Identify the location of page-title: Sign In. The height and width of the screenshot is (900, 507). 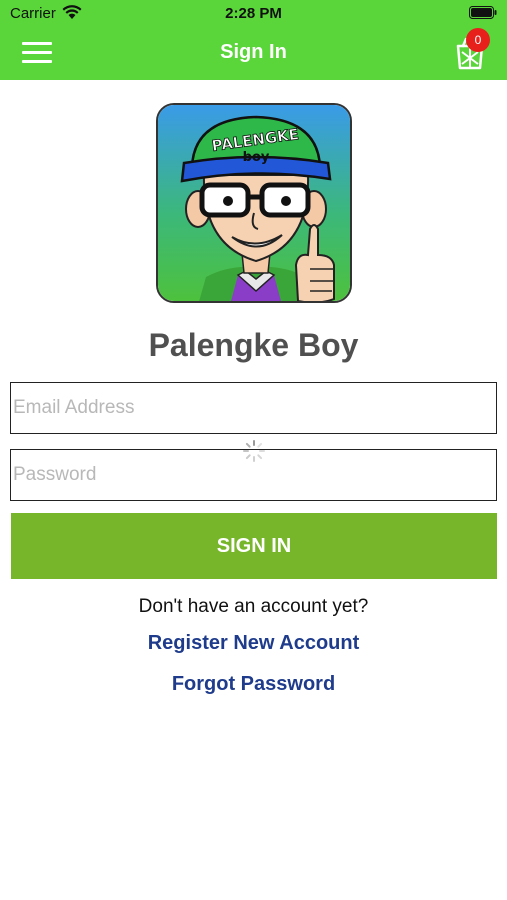
(253, 52).